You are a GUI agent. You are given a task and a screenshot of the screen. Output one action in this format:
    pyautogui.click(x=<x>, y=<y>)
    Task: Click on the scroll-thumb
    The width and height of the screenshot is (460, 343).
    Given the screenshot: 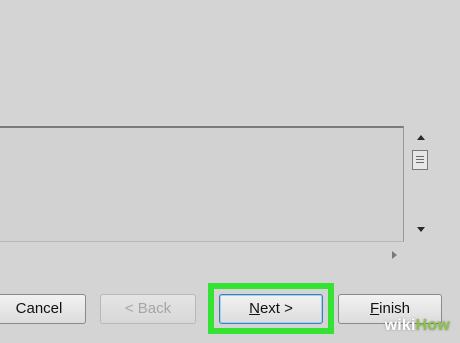 What is the action you would take?
    pyautogui.click(x=420, y=160)
    